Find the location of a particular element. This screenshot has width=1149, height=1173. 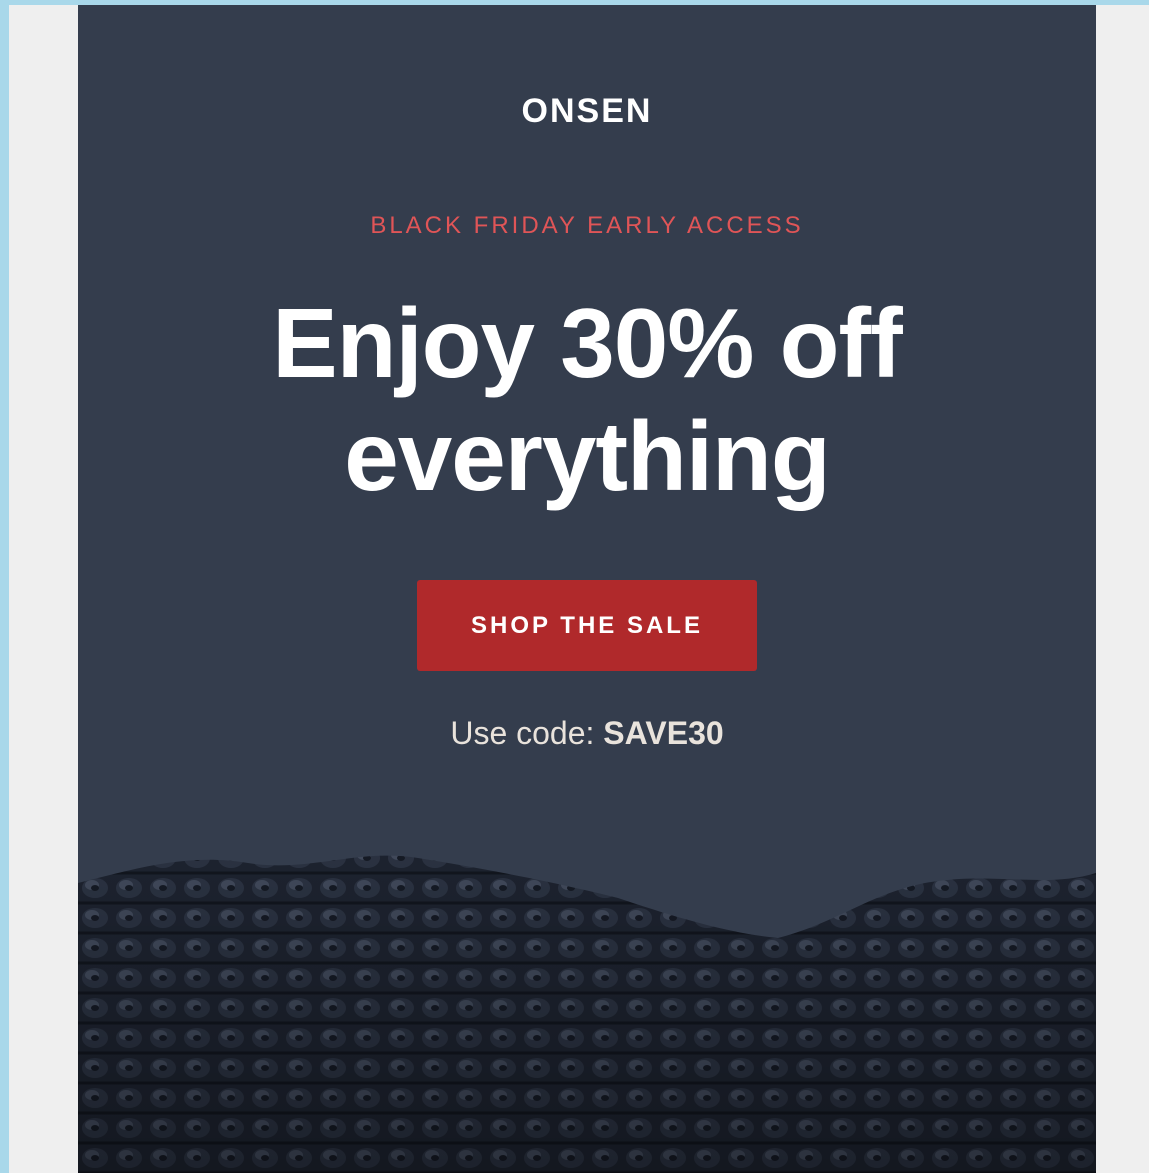

headline-line-1: Enjoy 30% off is located at coordinates (587, 343).